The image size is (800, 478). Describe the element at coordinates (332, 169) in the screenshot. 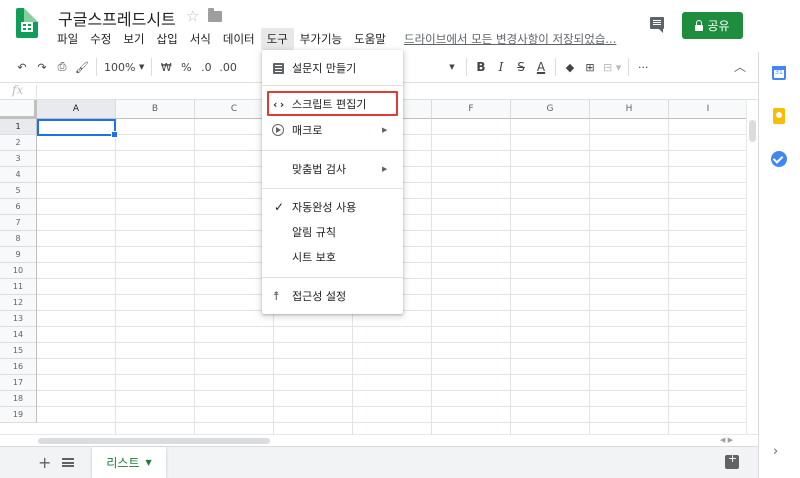

I see `menu-item-spell-check: 맞춤법 검사 ▶` at that location.